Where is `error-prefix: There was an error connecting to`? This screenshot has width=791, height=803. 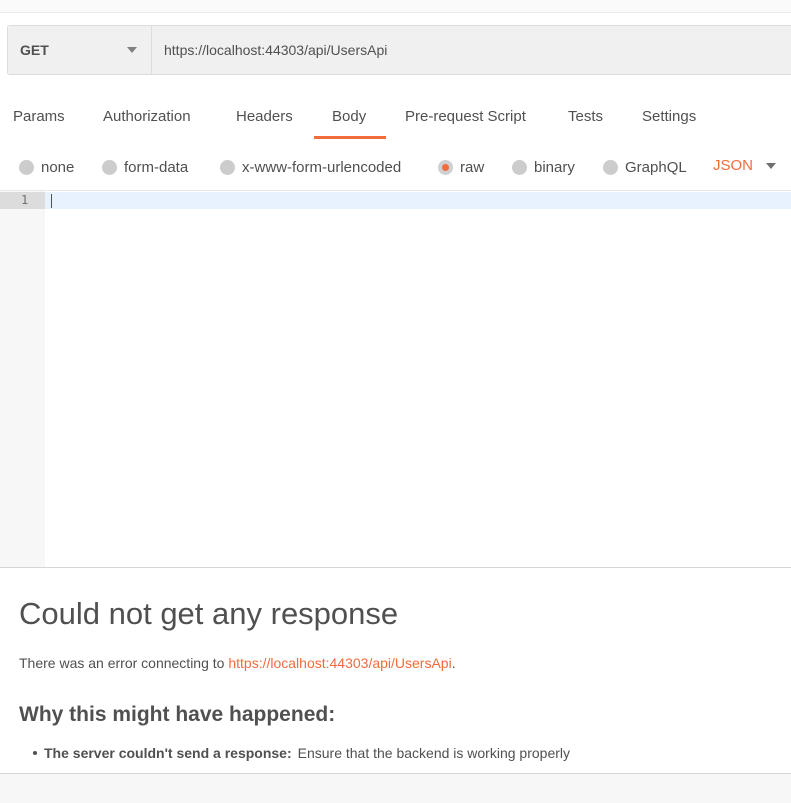
error-prefix: There was an error connecting to is located at coordinates (124, 663).